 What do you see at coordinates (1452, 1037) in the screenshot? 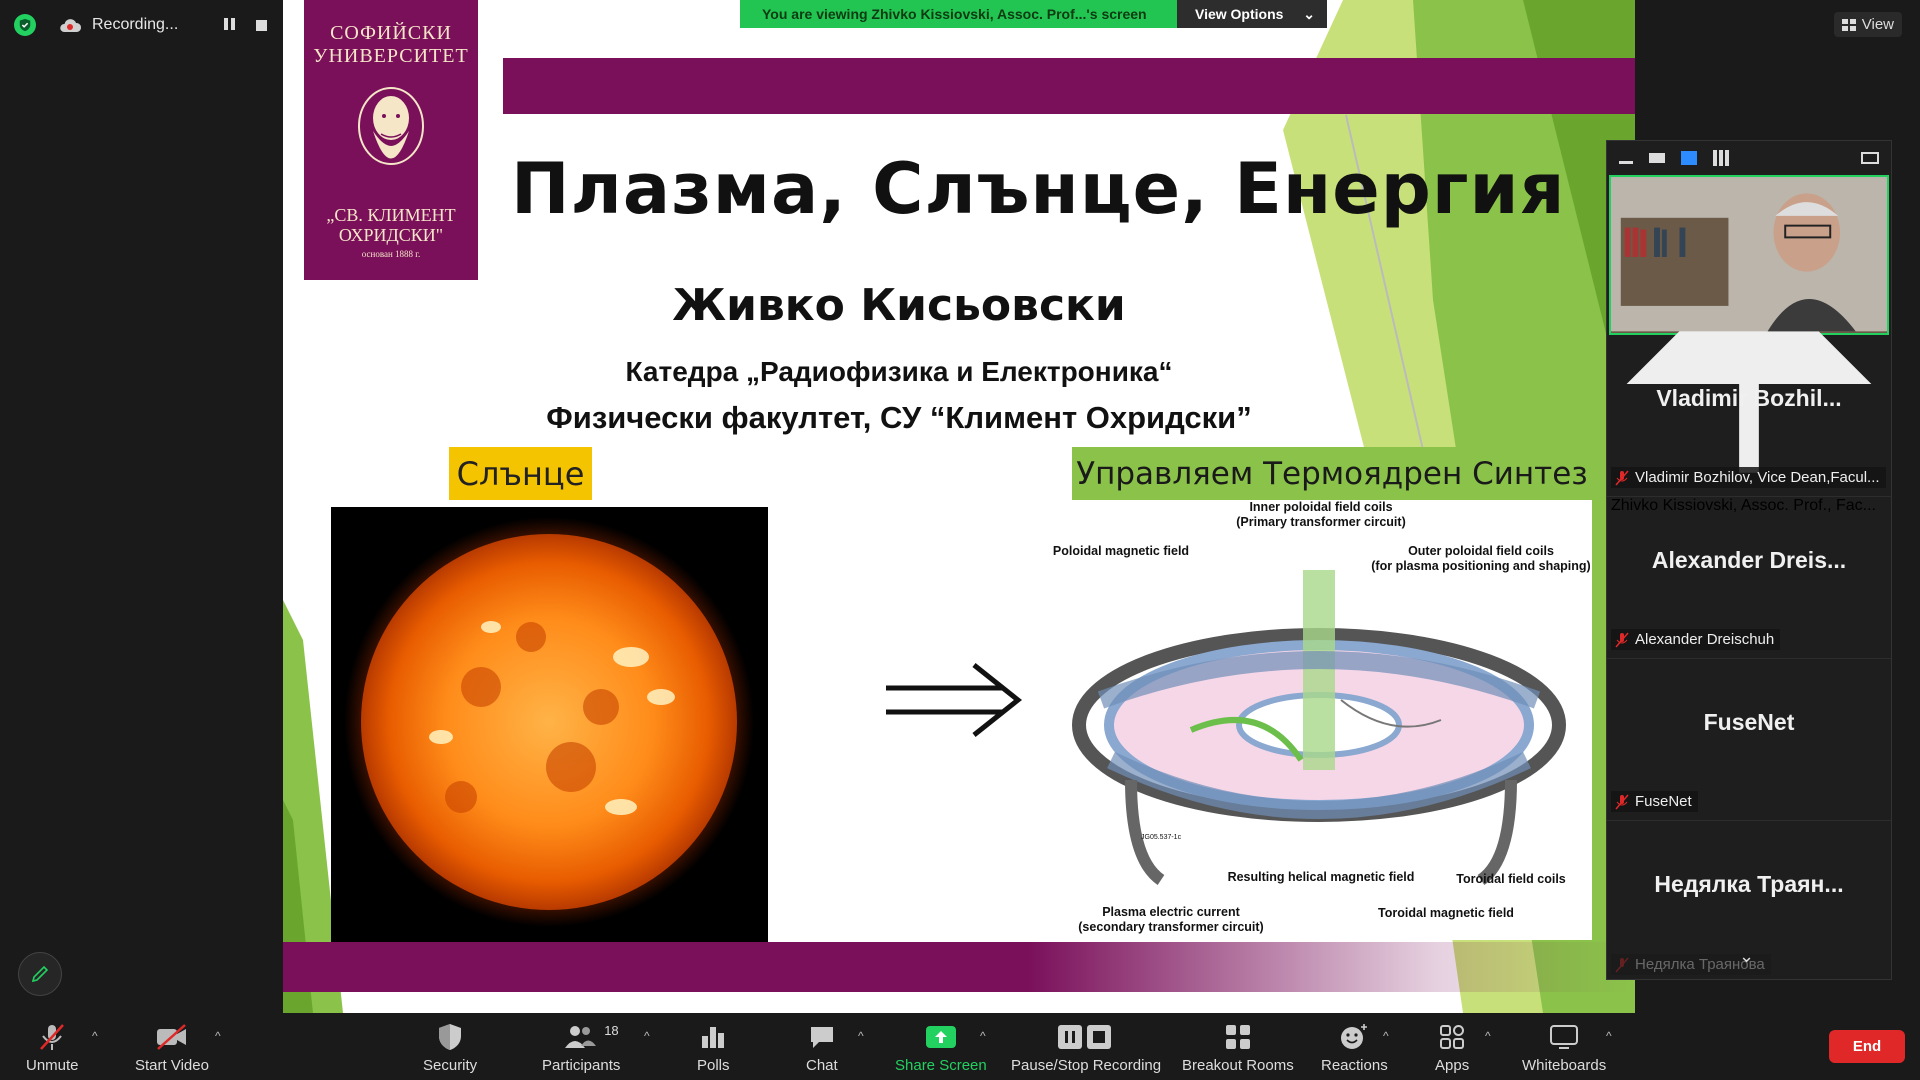
I see `apps-icon` at bounding box center [1452, 1037].